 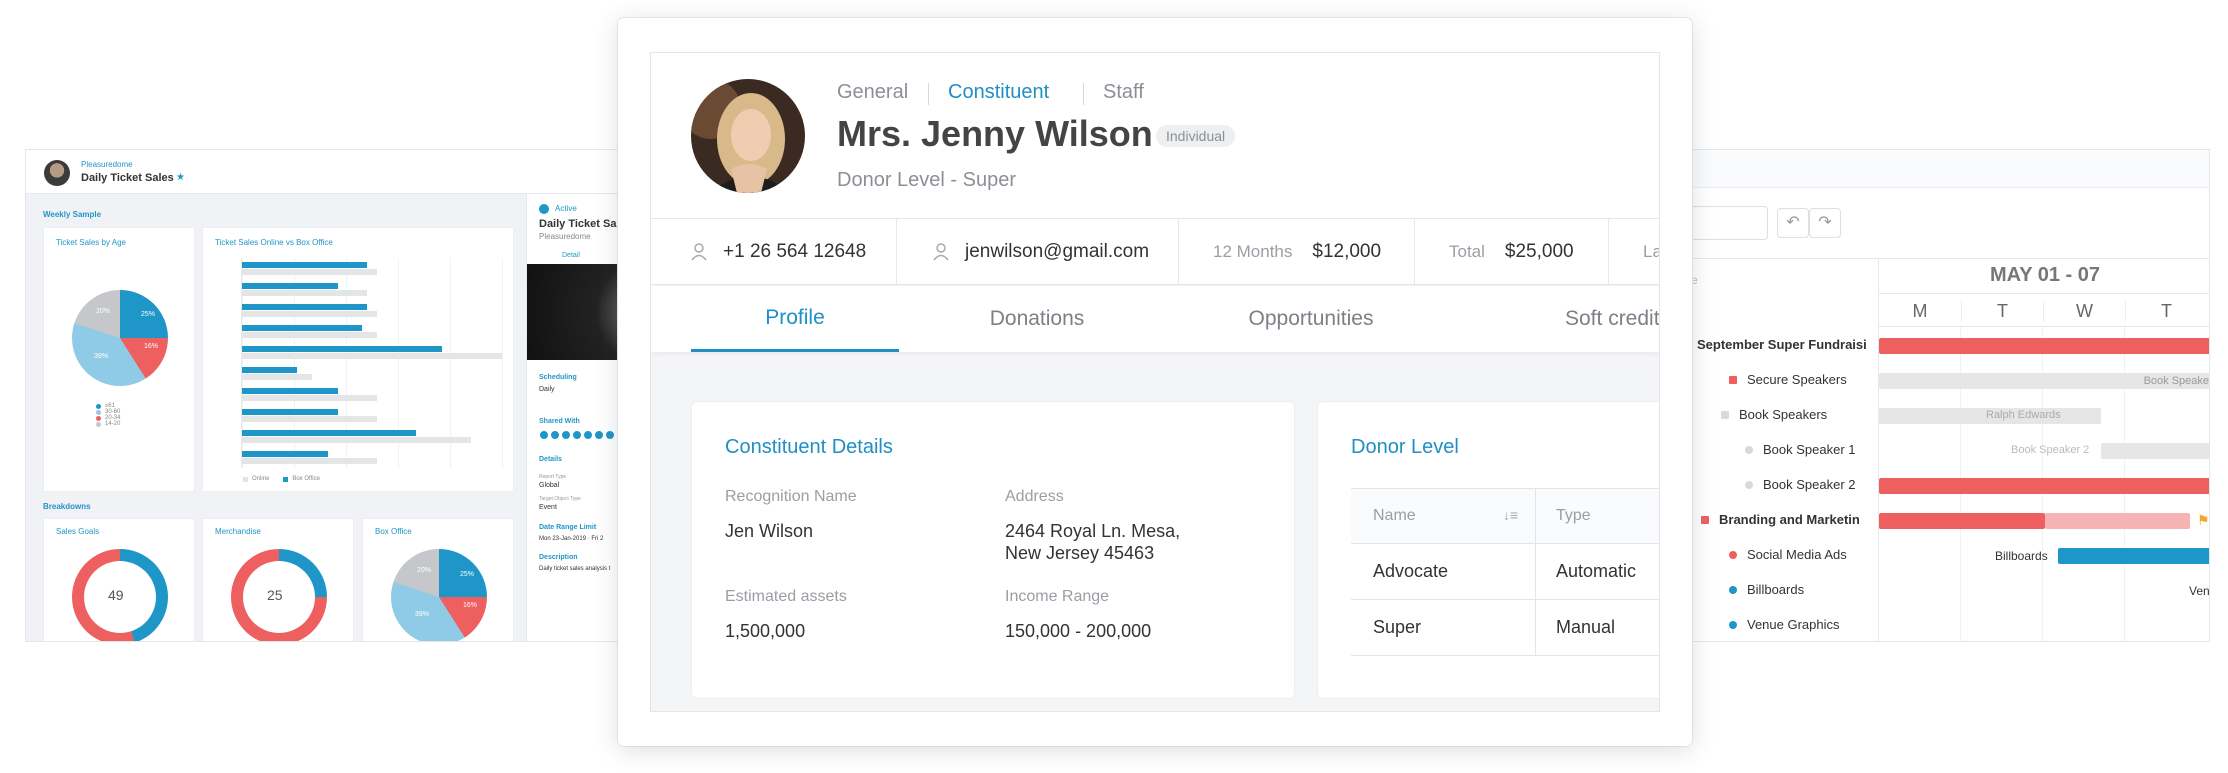 I want to click on star-icon: ★, so click(x=180, y=177).